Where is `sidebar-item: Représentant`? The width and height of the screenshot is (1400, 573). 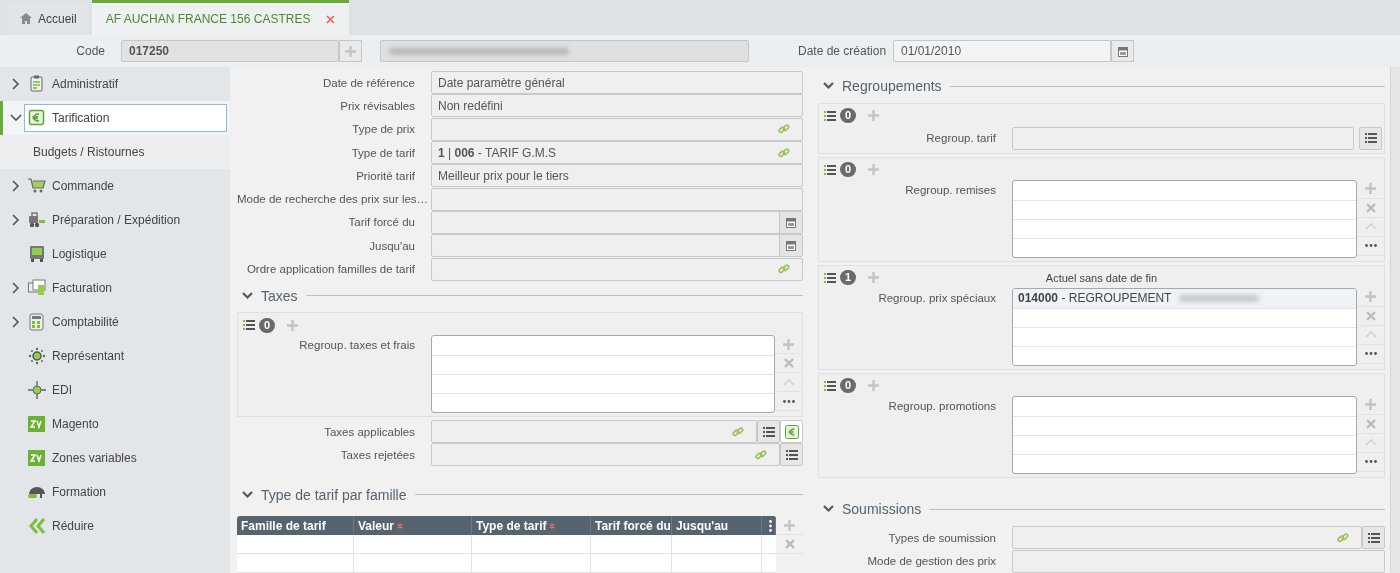 sidebar-item: Représentant is located at coordinates (115, 356).